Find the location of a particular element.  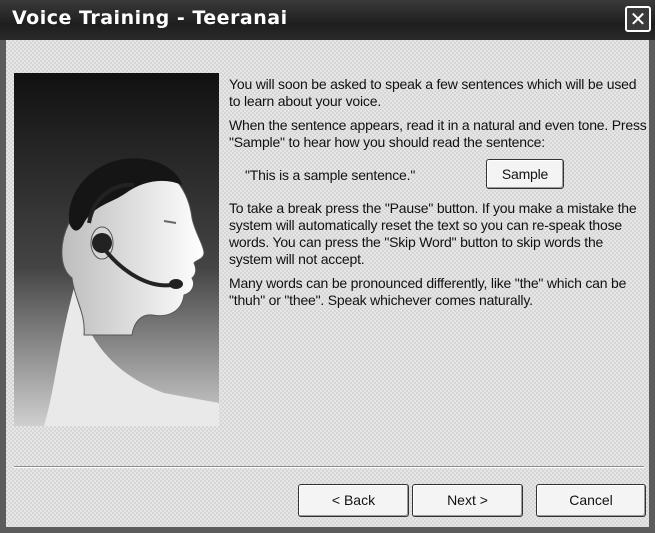

close-button: ✕ is located at coordinates (638, 19).